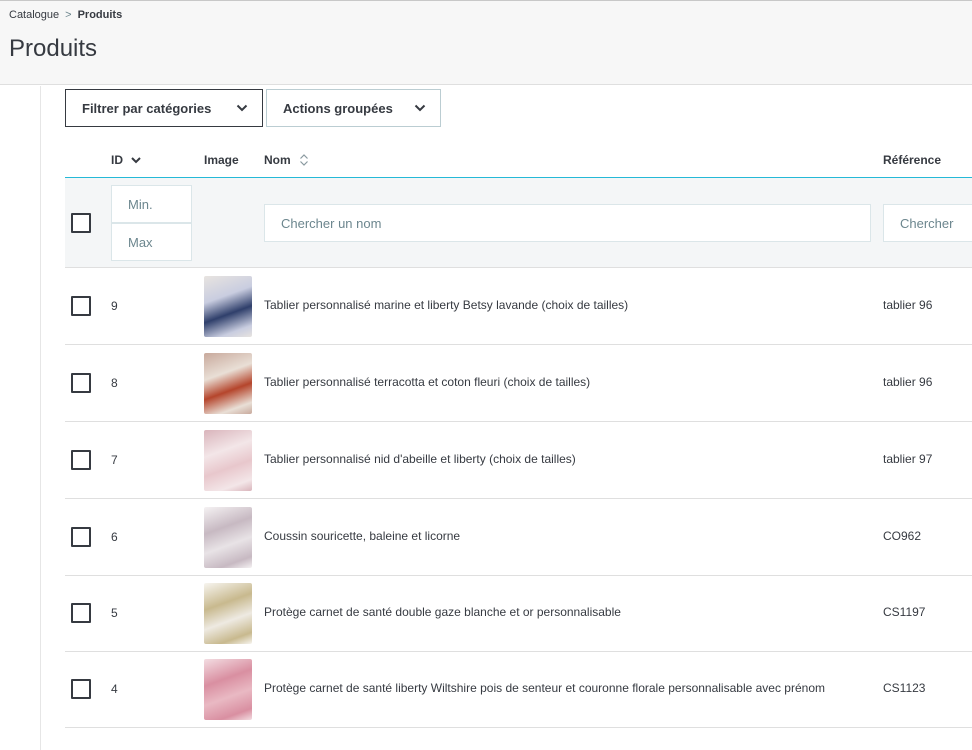  I want to click on product-reference: tablier 97, so click(908, 459).